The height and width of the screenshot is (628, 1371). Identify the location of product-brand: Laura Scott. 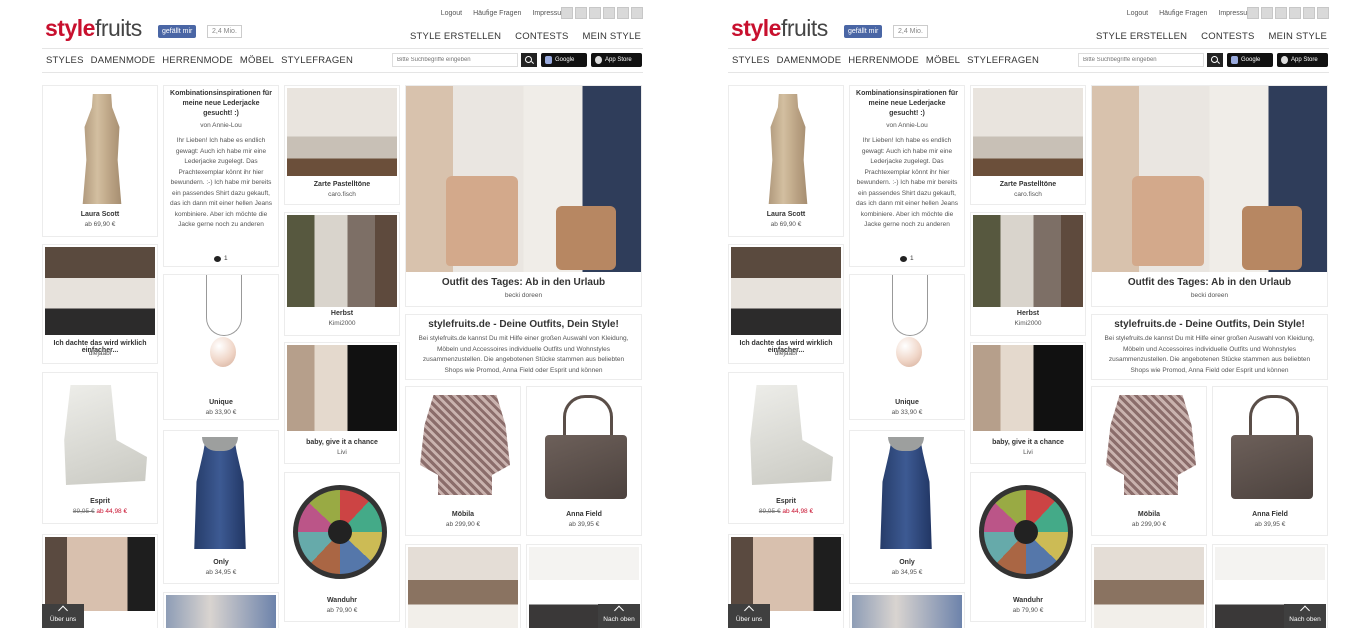
(786, 214).